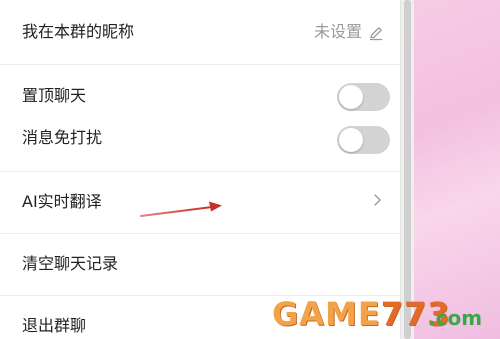  What do you see at coordinates (62, 201) in the screenshot?
I see `ai-translate-label: AI实时翻译` at bounding box center [62, 201].